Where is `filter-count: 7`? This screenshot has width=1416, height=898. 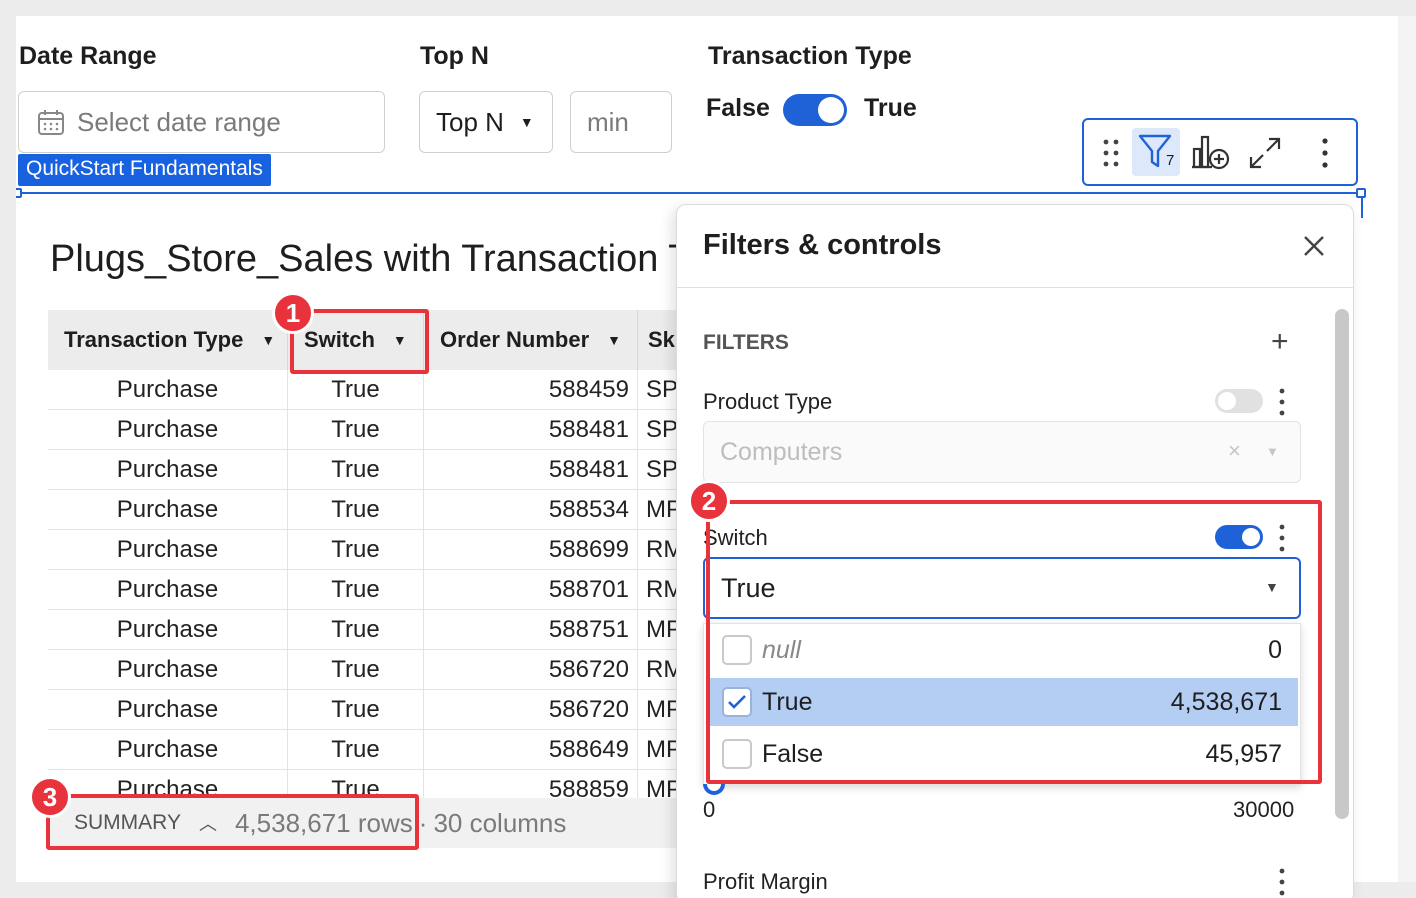
filter-count: 7 is located at coordinates (1170, 160).